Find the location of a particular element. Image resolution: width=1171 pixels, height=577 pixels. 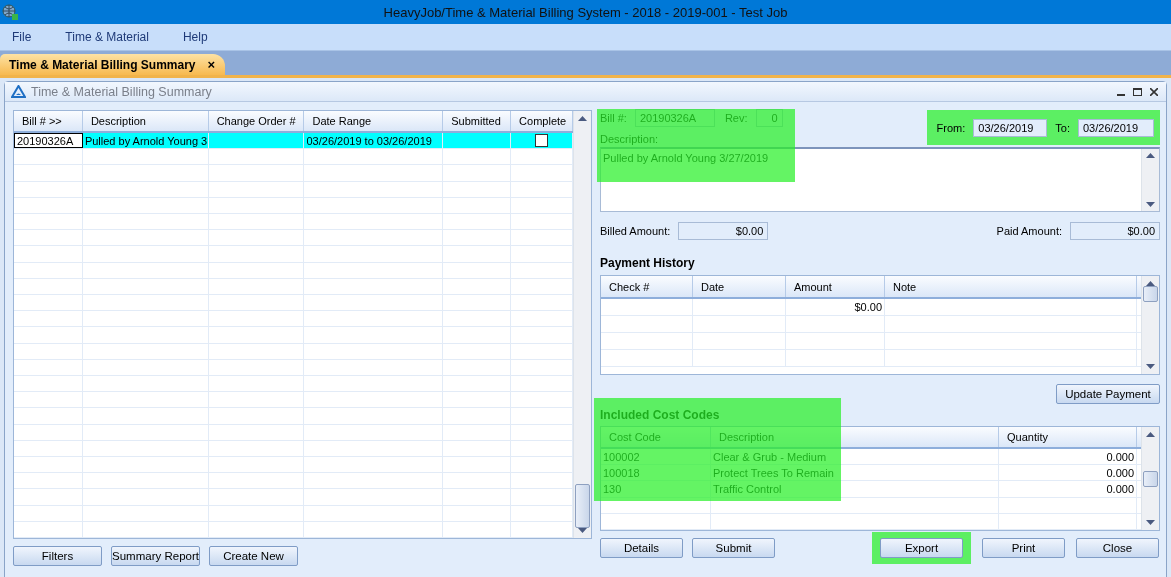

action-button: Print is located at coordinates (1023, 548).